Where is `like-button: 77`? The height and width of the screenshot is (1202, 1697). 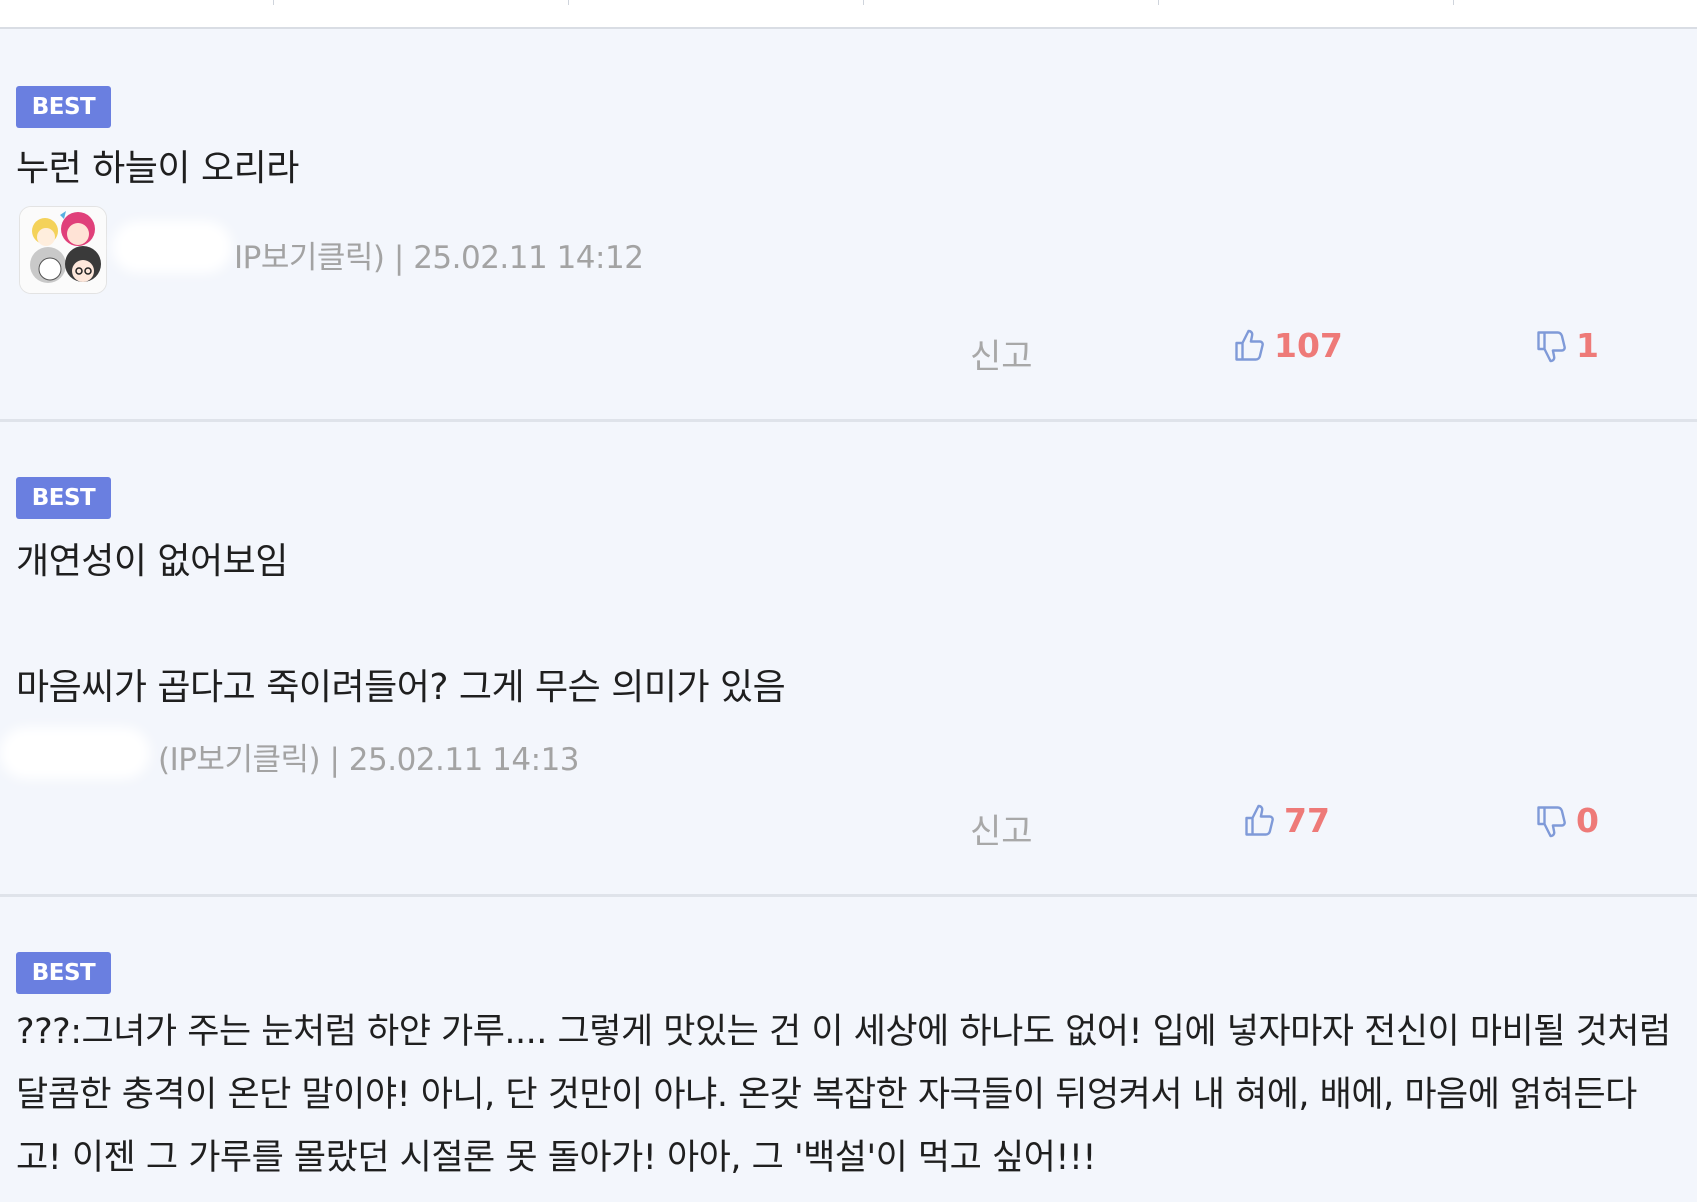 like-button: 77 is located at coordinates (1286, 820).